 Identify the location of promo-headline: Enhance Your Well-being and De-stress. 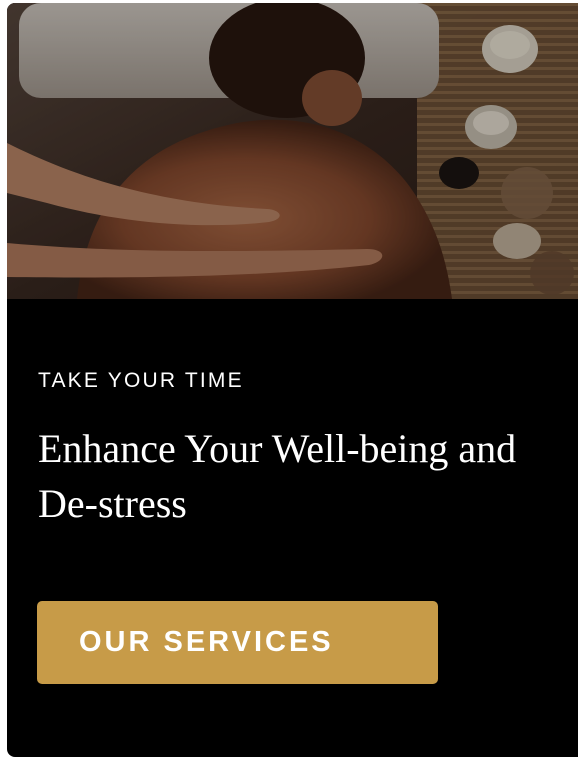
(277, 476).